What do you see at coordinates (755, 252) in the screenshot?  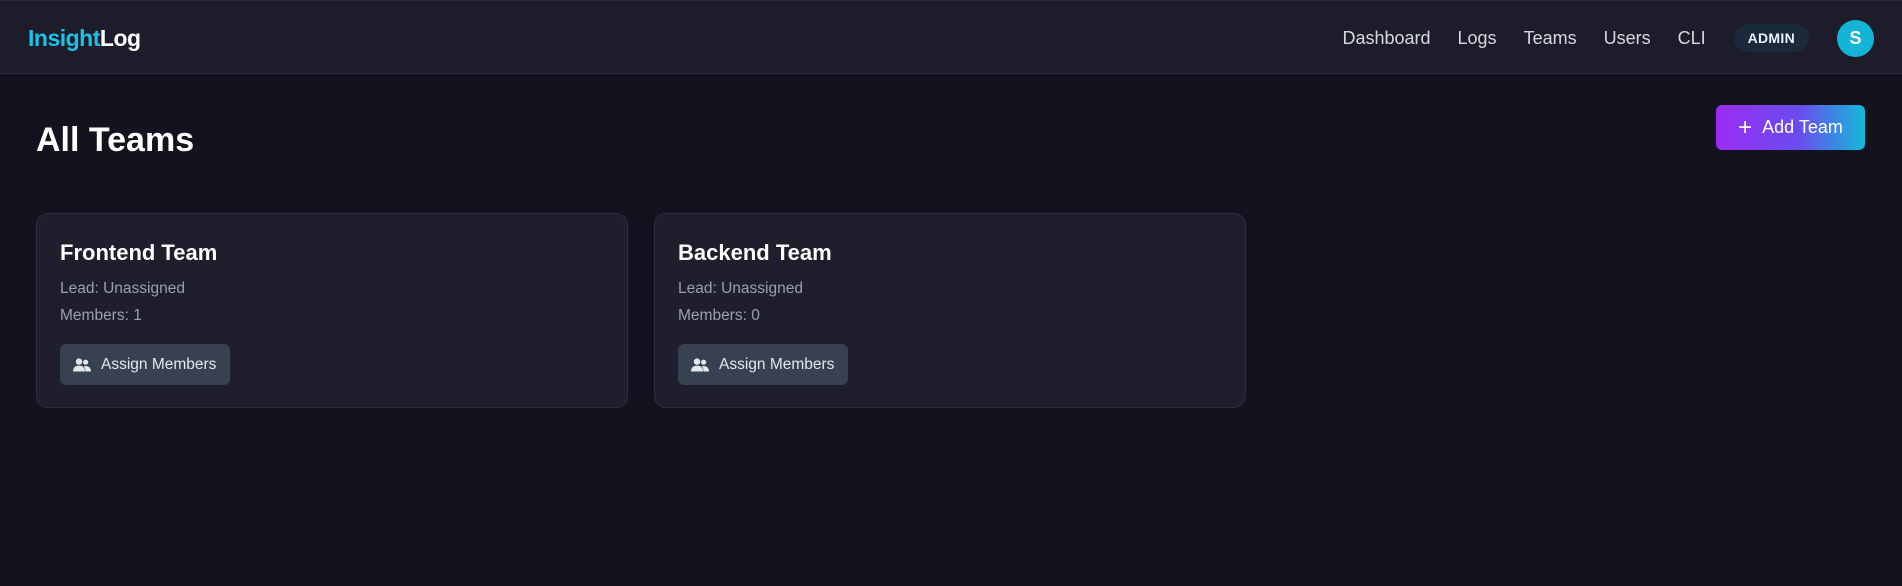 I see `team-name: Backend Team` at bounding box center [755, 252].